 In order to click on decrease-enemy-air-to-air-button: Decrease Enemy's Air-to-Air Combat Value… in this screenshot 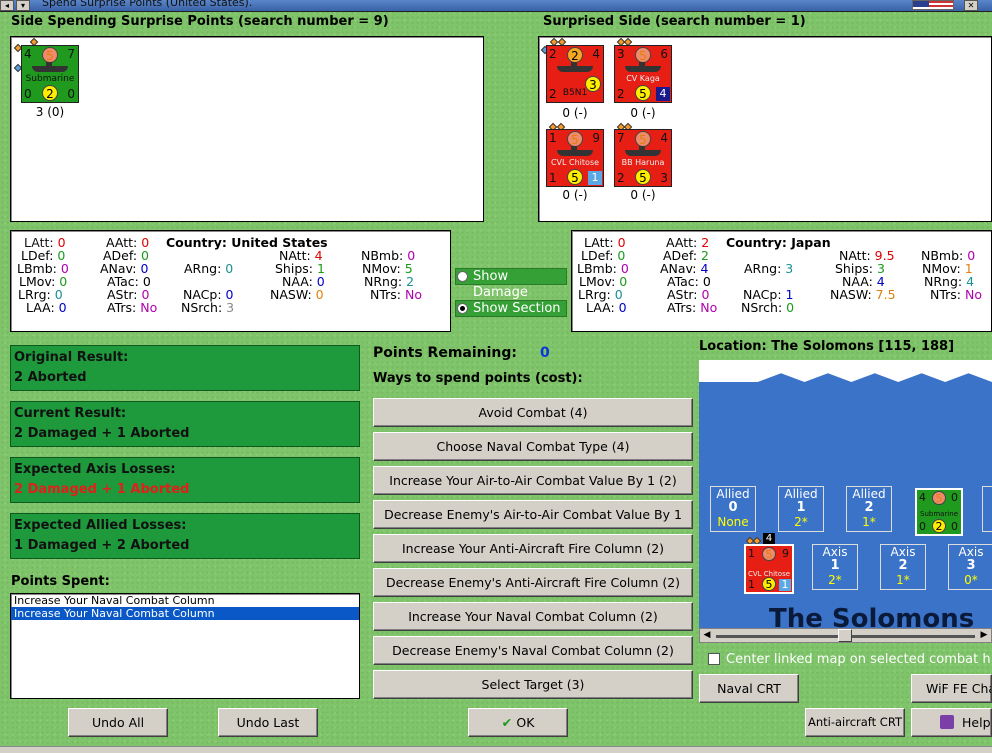, I will do `click(533, 524)`.